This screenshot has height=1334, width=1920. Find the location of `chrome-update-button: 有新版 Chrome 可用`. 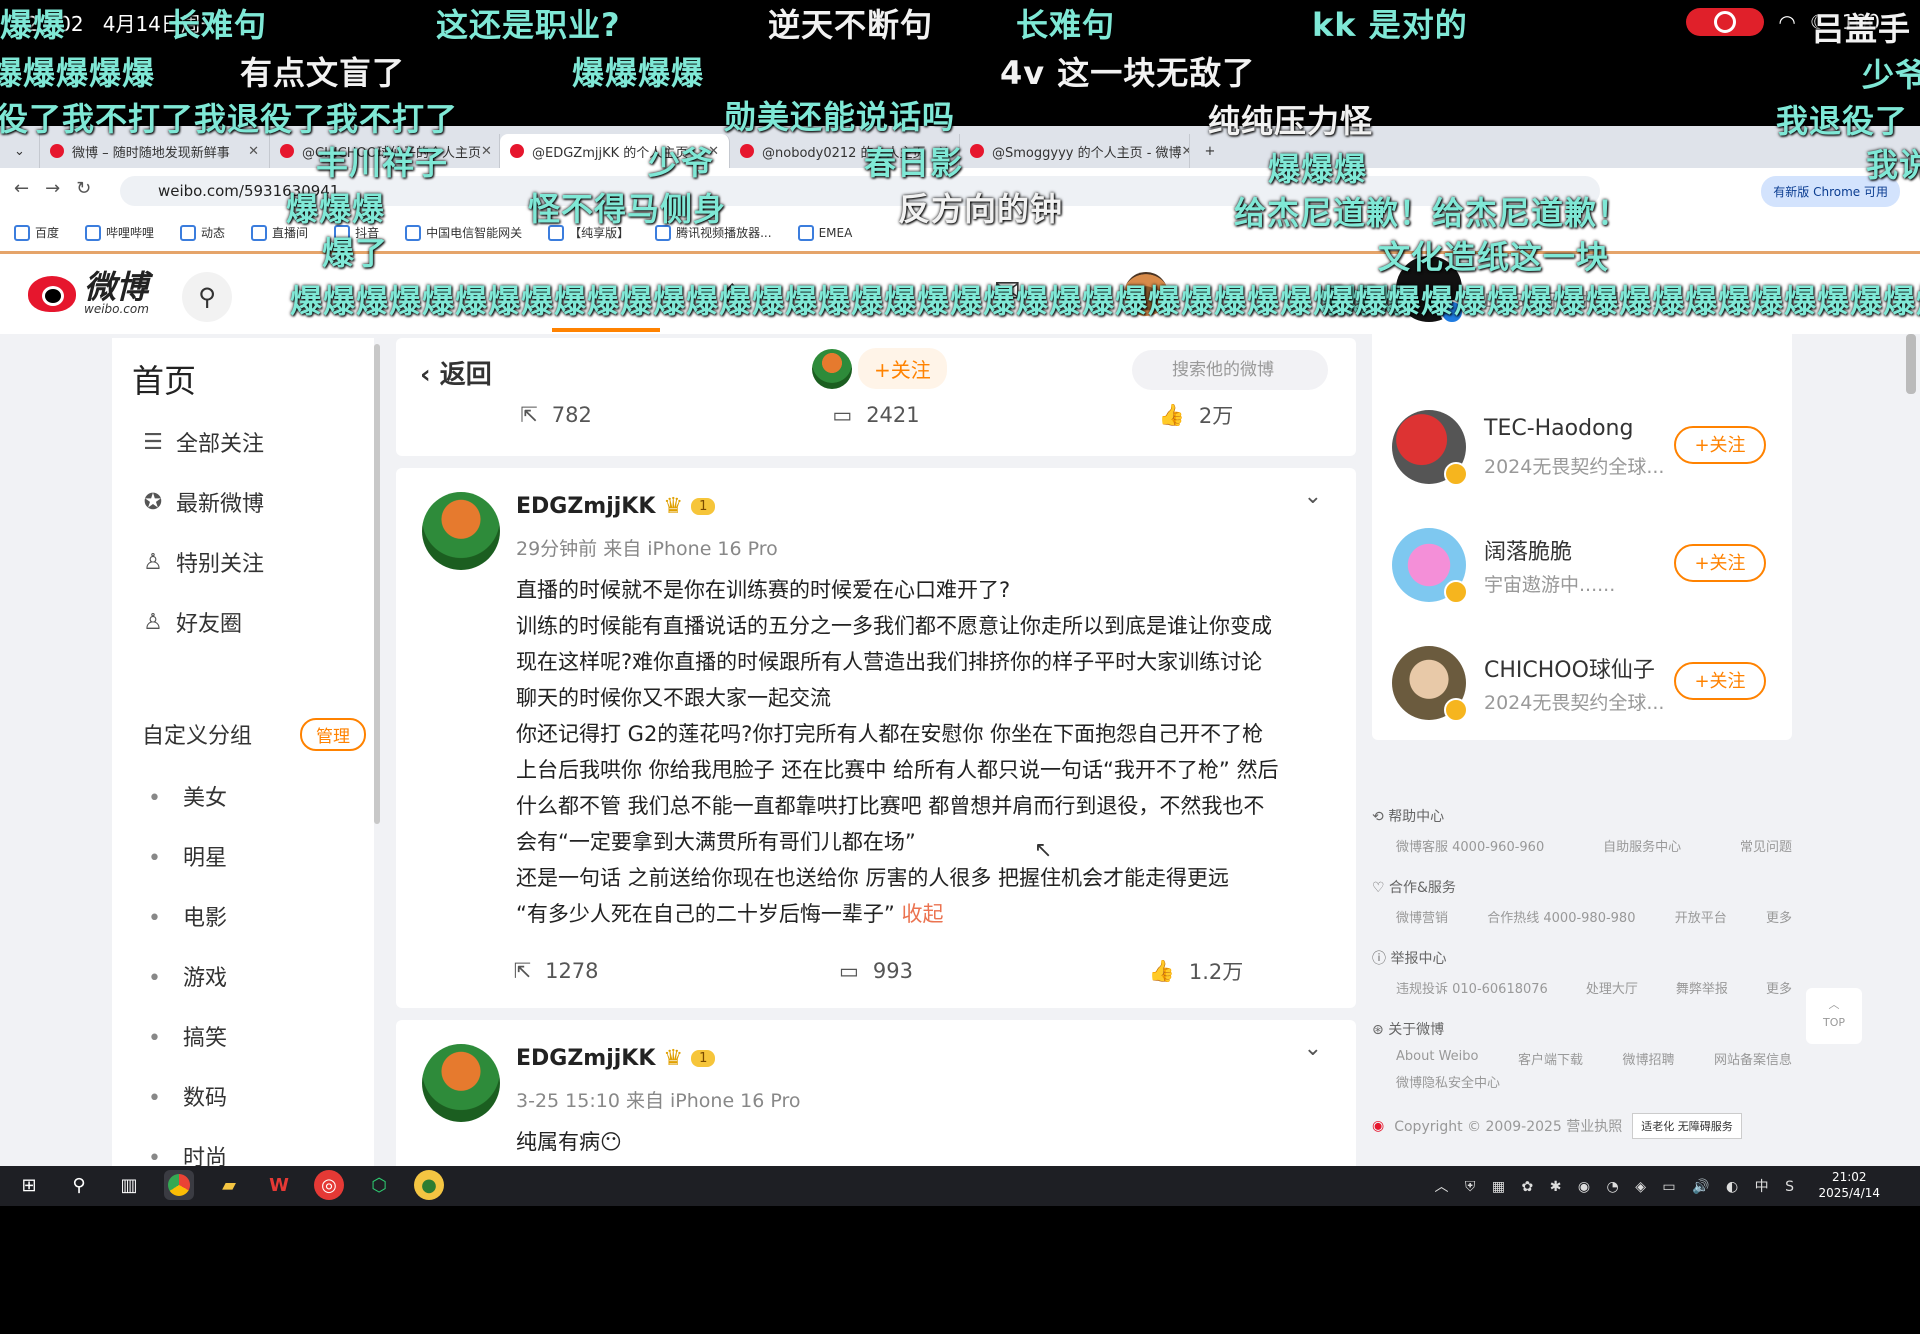

chrome-update-button: 有新版 Chrome 可用 is located at coordinates (1830, 191).